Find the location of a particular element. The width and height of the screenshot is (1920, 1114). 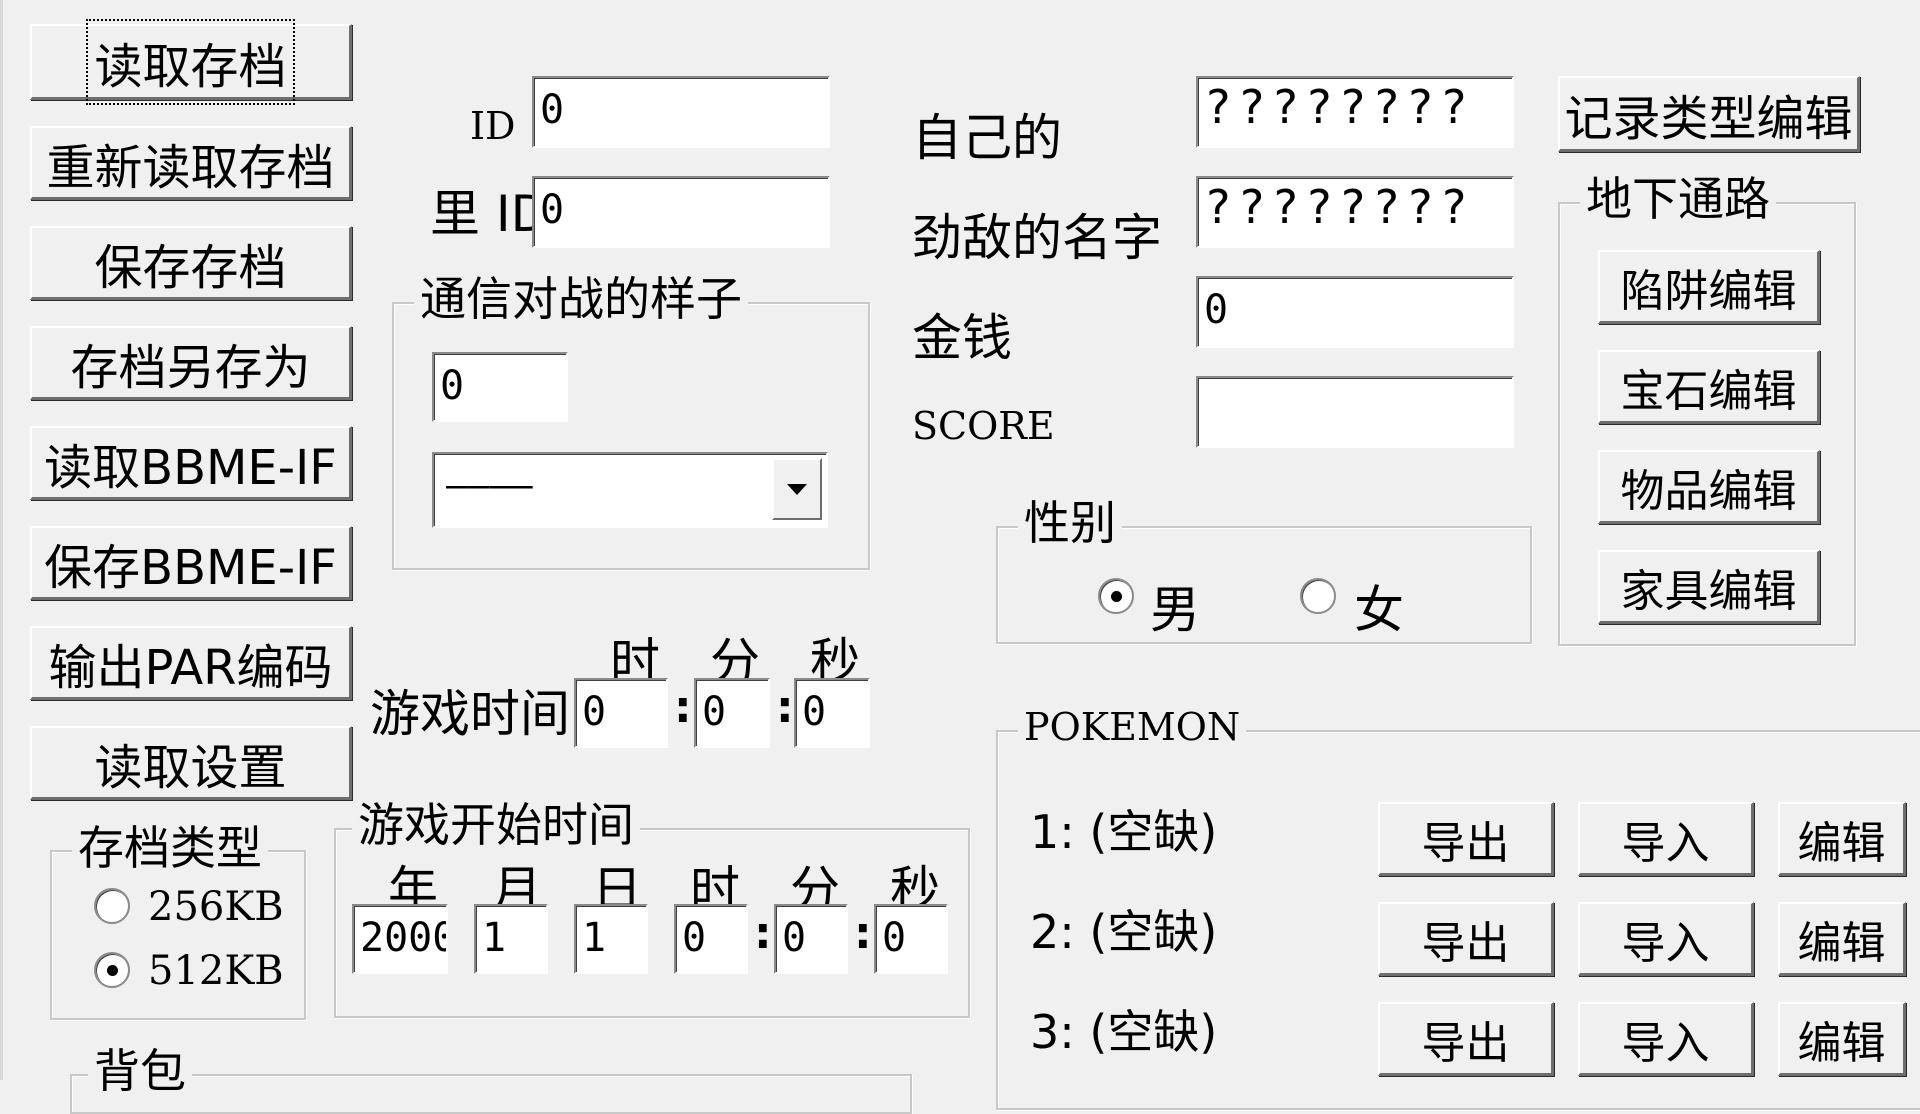

pokemon-slot-3-edit-button: 编辑 is located at coordinates (1842, 1039).